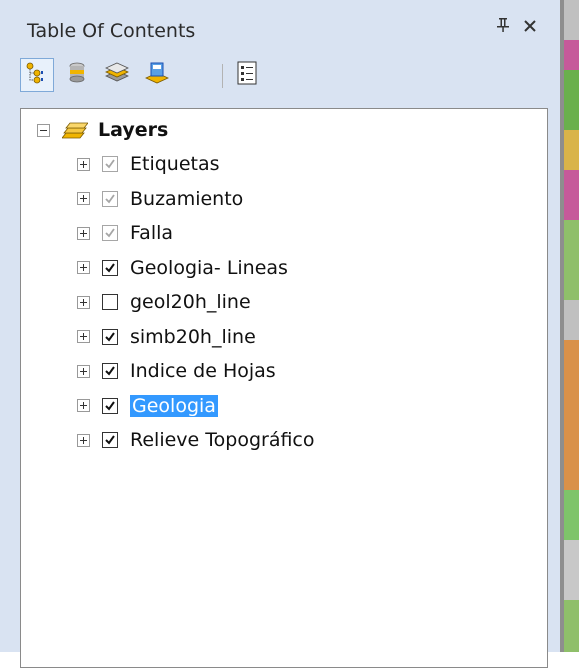 Image resolution: width=579 pixels, height=668 pixels. I want to click on layer-row: Etiquetas, so click(148, 164).